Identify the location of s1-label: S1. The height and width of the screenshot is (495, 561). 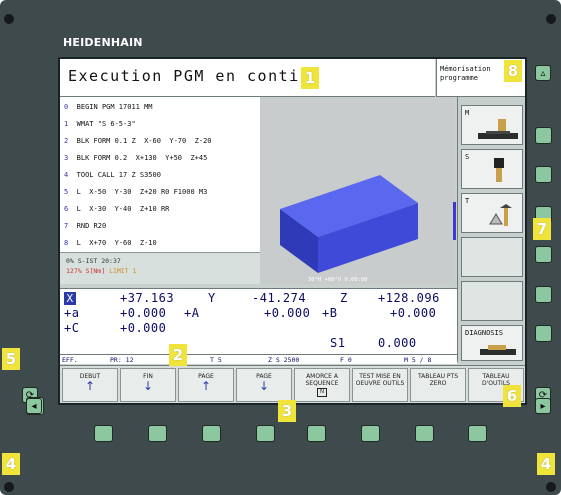
(338, 343).